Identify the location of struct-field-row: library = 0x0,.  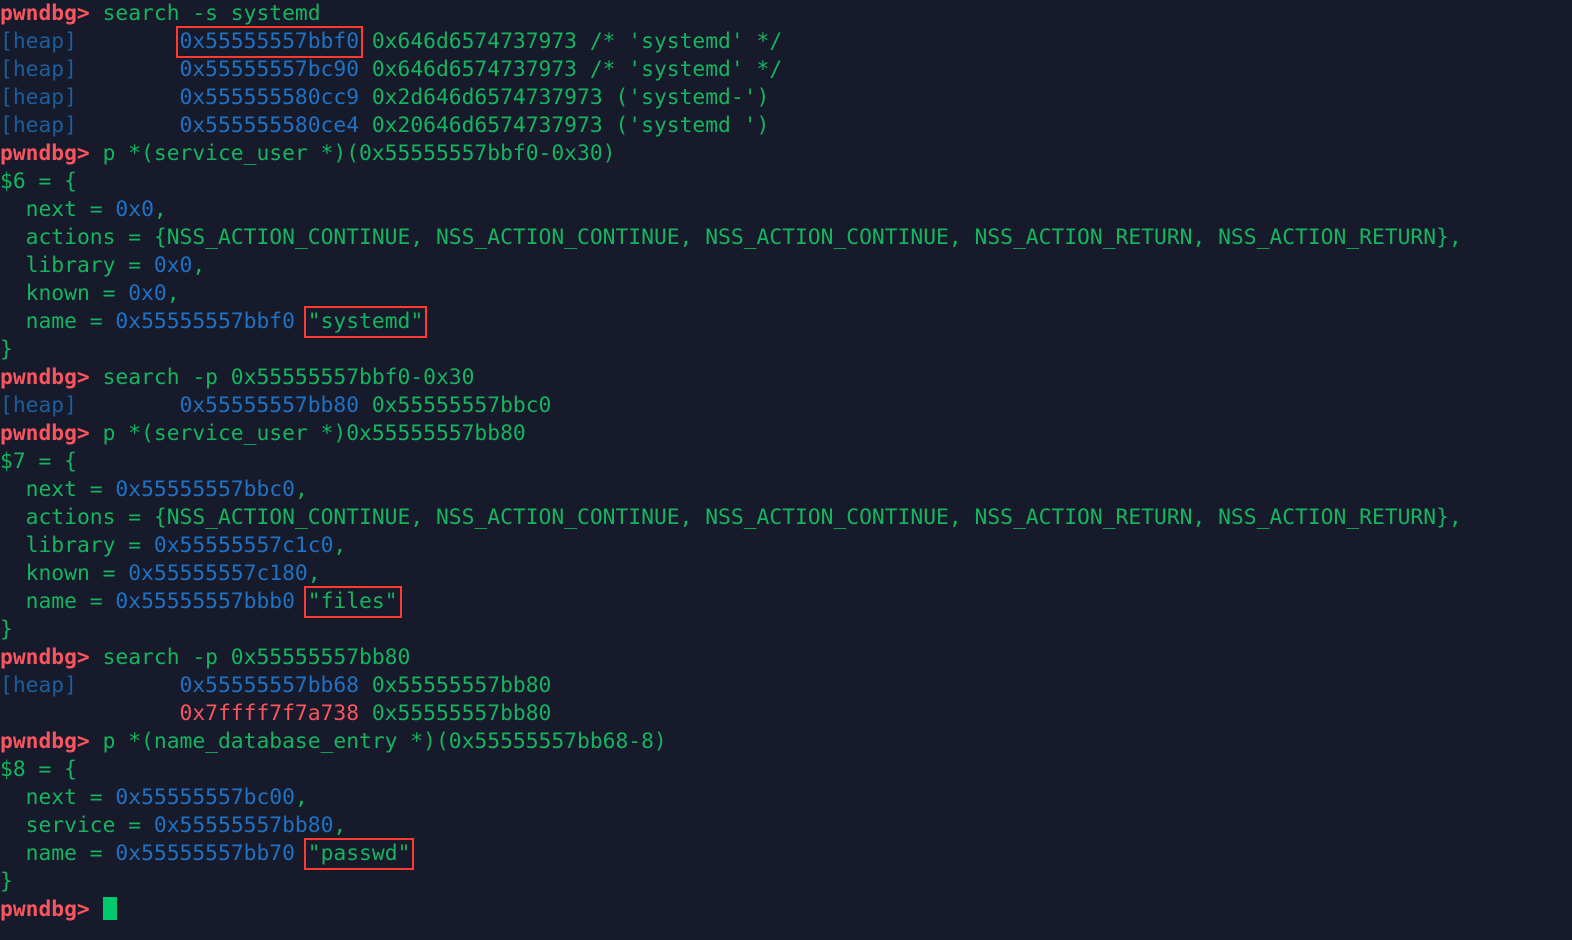
(731, 266).